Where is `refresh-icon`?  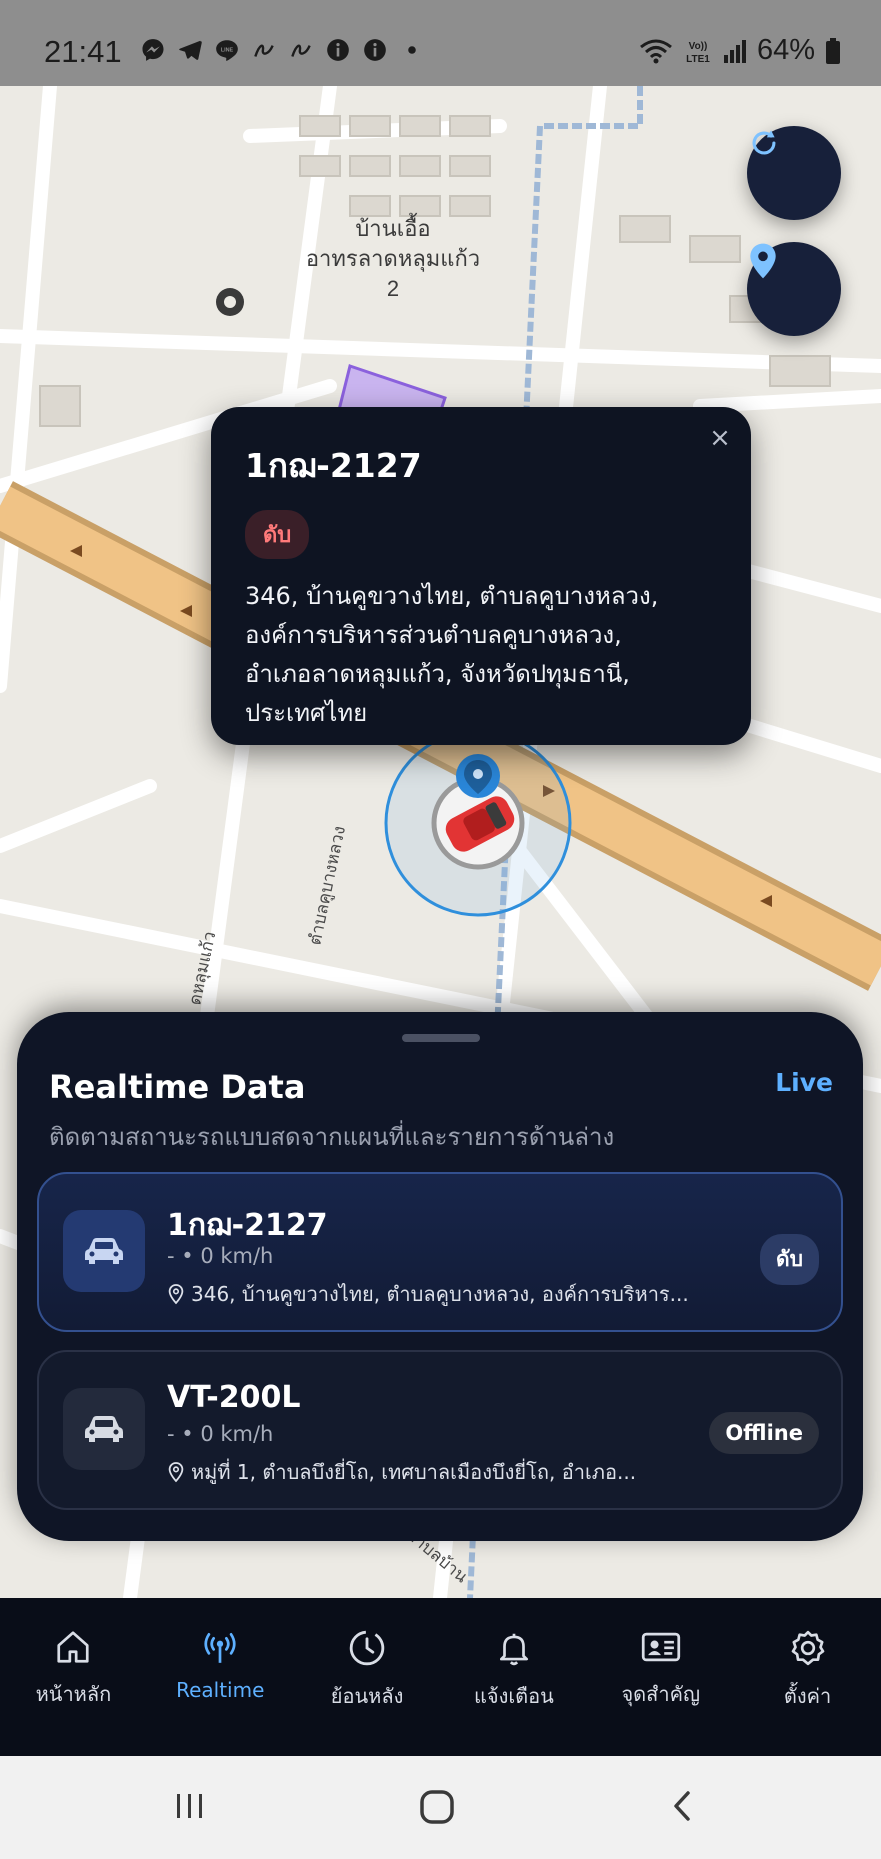 refresh-icon is located at coordinates (764, 142).